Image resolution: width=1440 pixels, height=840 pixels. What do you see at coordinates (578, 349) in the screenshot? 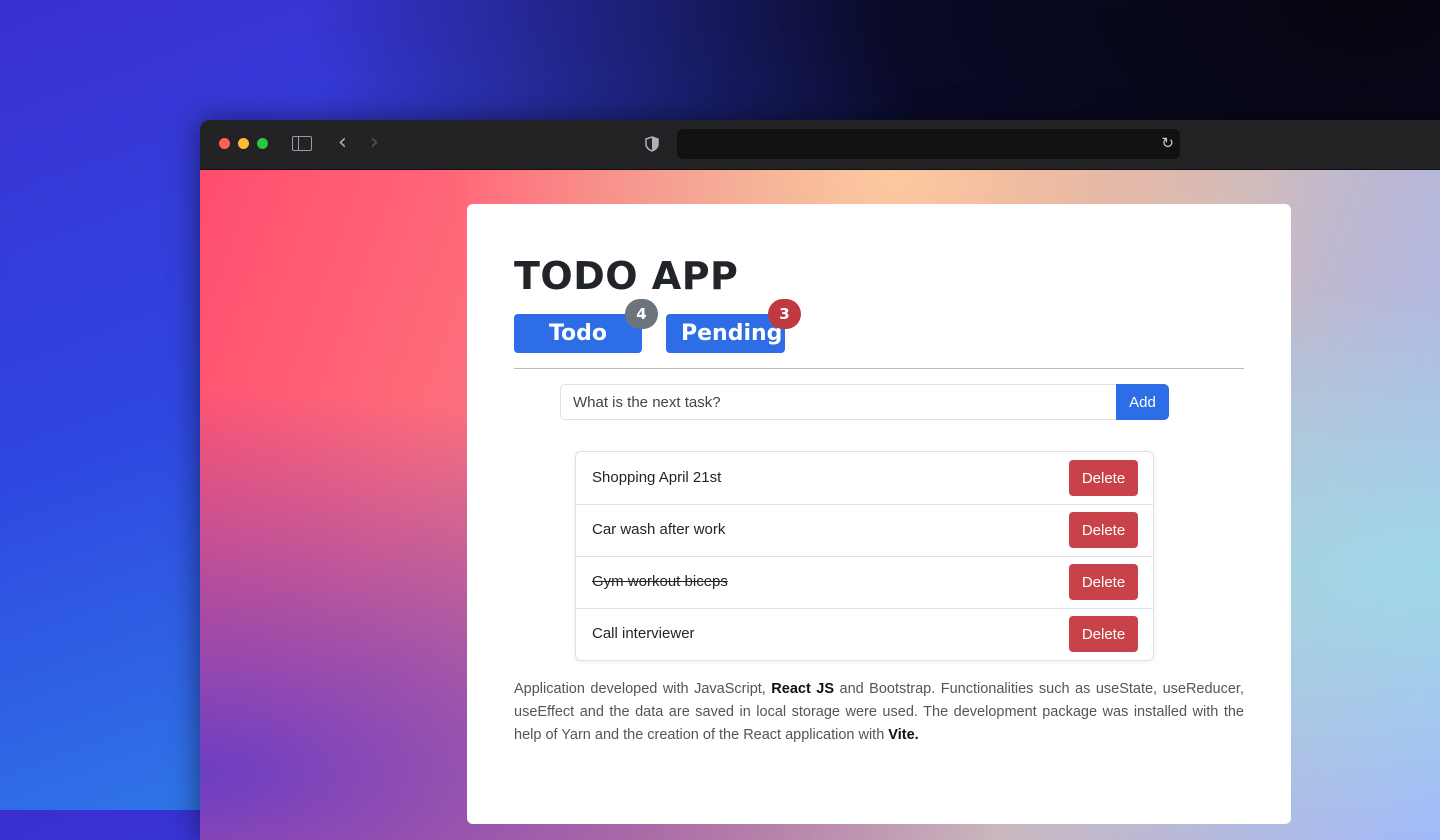
I see `todo-list-button: Todo List` at bounding box center [578, 349].